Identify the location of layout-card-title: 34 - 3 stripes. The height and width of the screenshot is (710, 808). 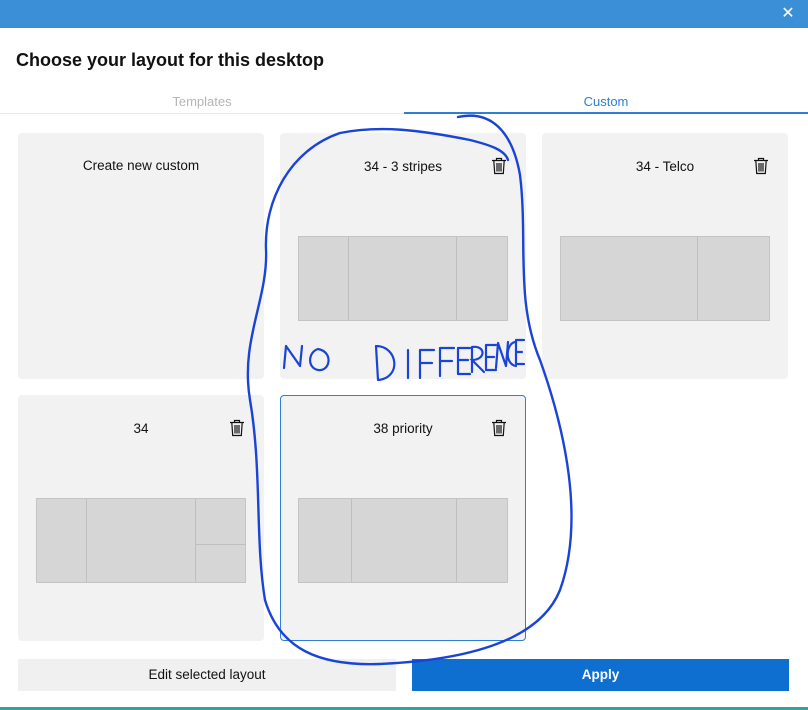
(403, 166).